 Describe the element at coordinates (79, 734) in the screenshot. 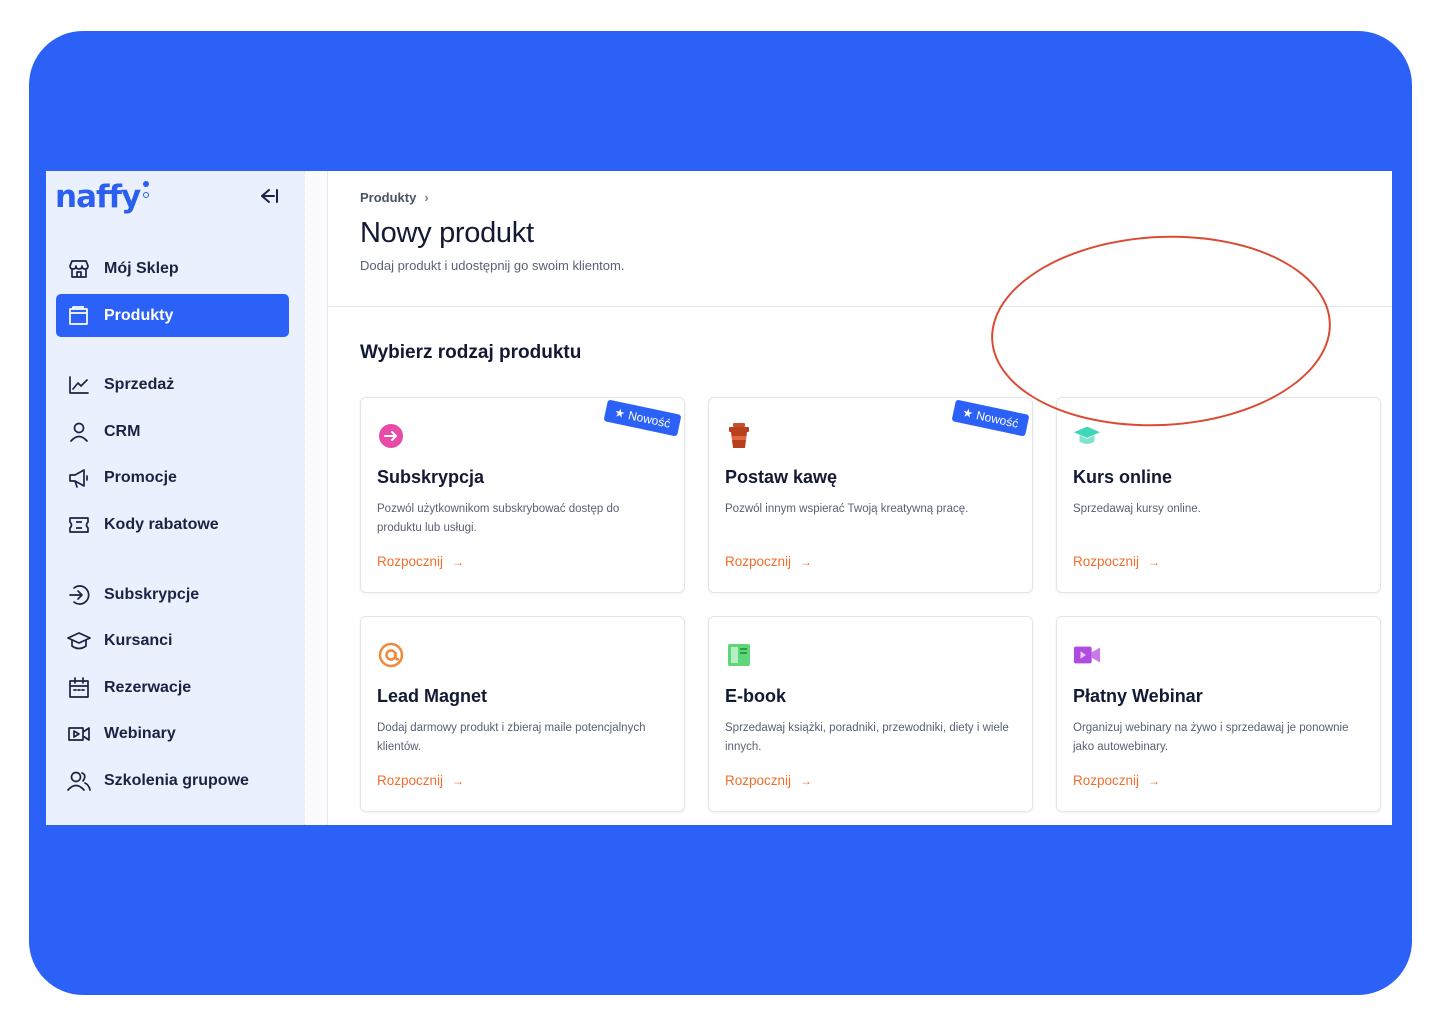

I see `video-icon` at that location.